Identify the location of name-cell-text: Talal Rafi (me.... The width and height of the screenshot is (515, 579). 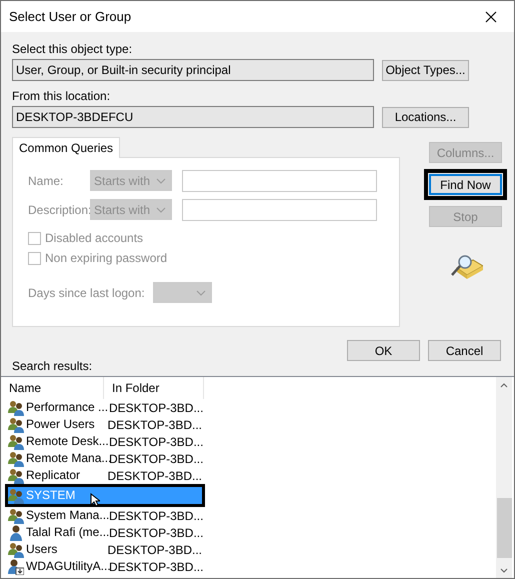
(67, 532).